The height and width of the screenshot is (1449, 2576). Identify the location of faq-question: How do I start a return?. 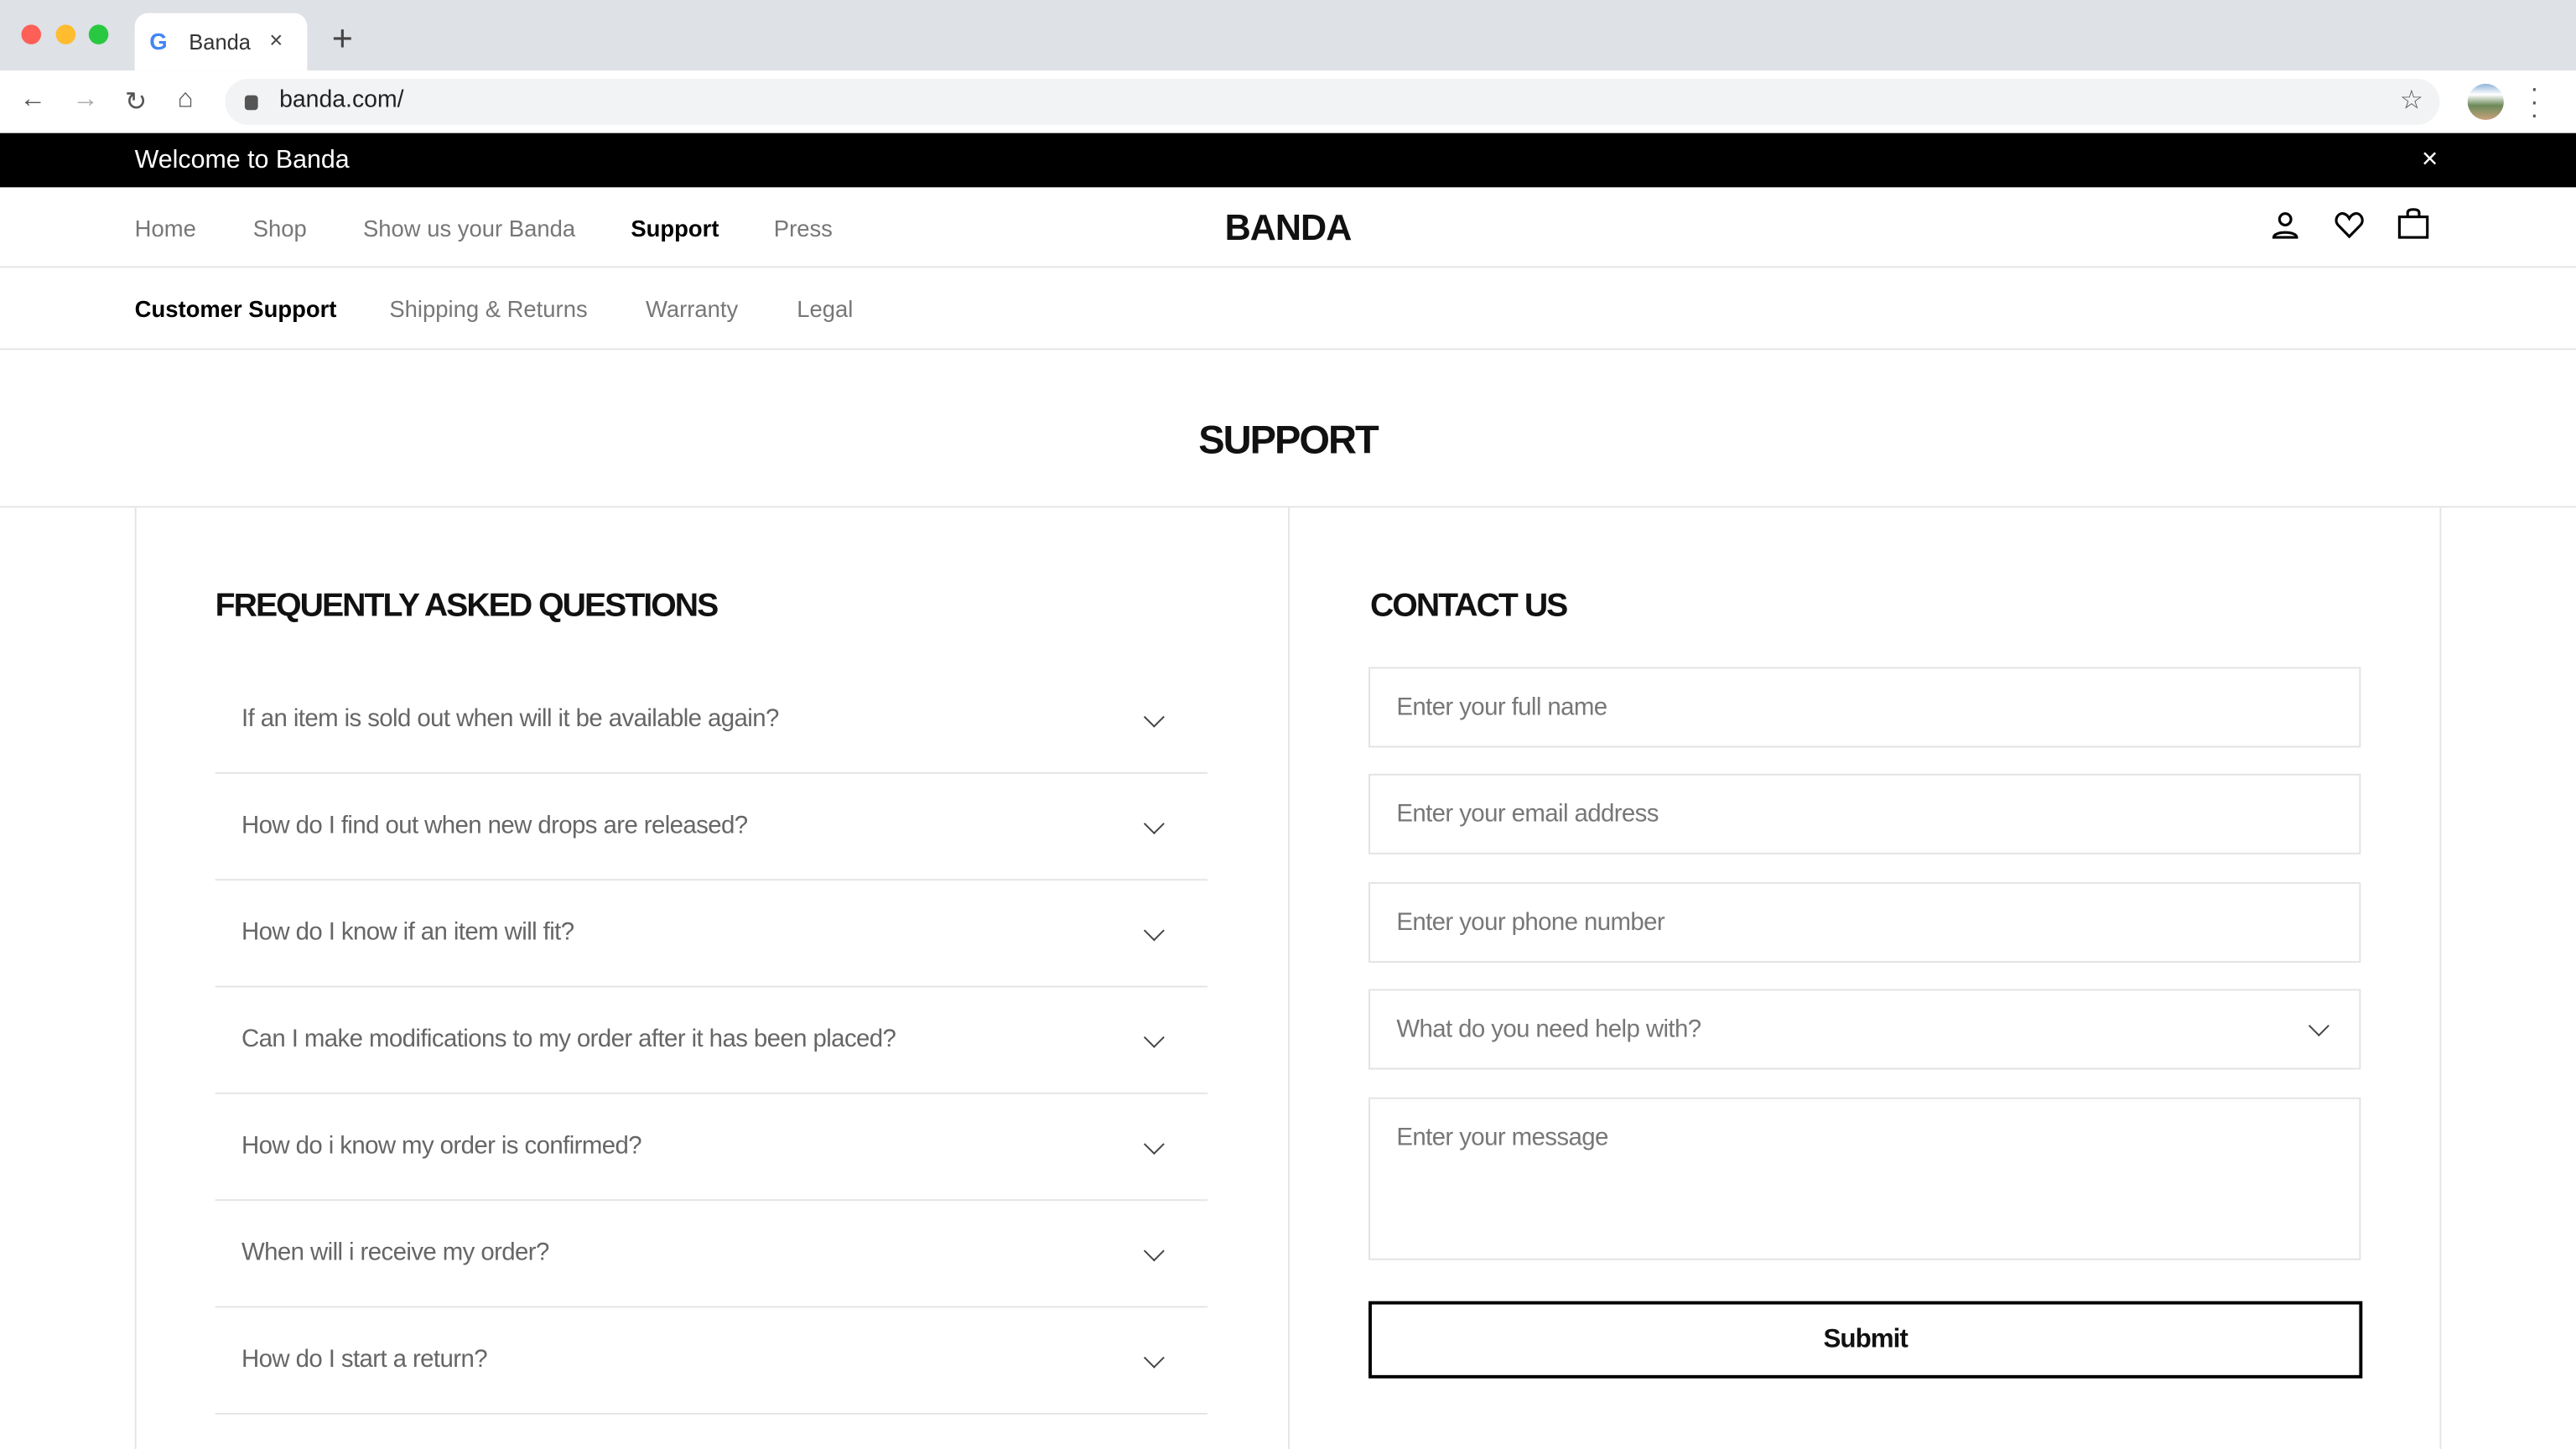
(365, 1359).